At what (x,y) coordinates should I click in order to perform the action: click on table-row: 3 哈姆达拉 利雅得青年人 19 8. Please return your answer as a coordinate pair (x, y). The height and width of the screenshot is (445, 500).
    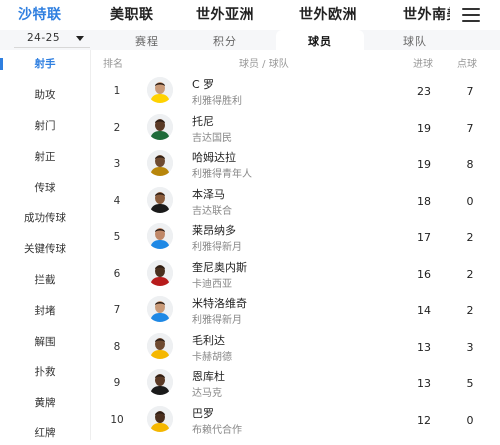
    Looking at the image, I should click on (295, 164).